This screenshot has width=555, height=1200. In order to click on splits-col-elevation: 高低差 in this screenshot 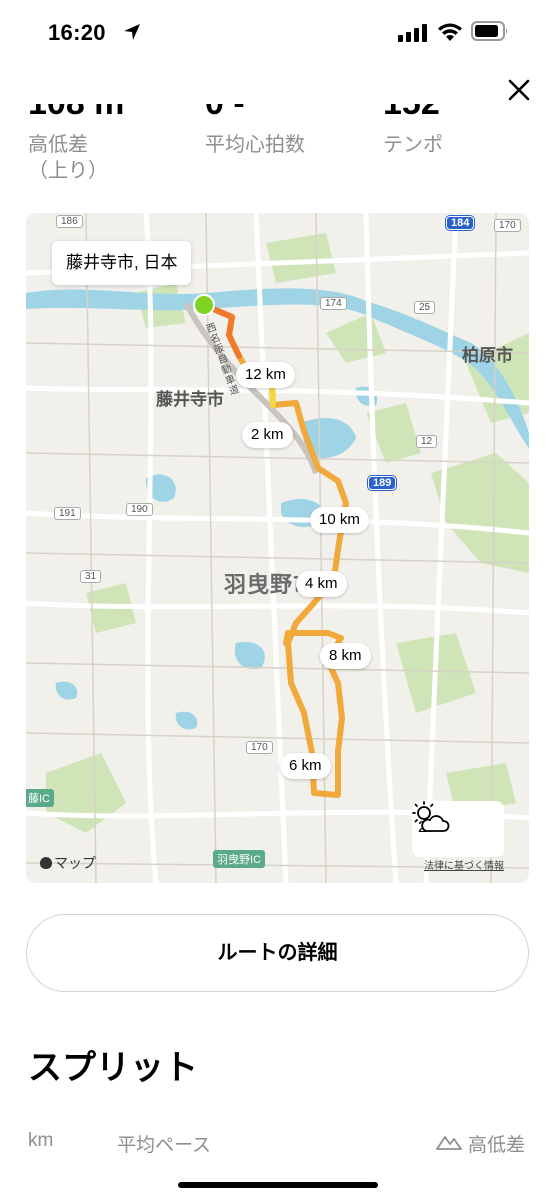, I will do `click(497, 1145)`.